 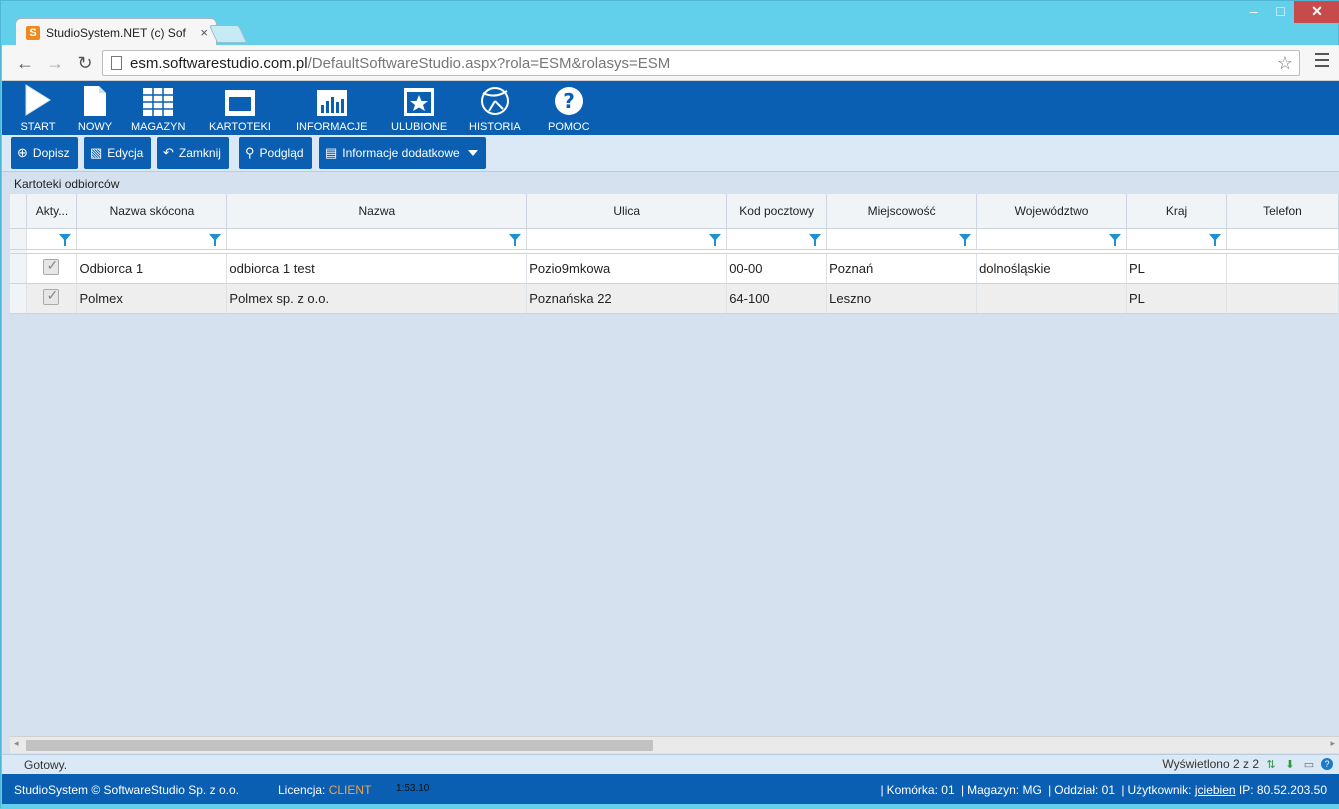 What do you see at coordinates (152, 239) in the screenshot?
I see `filter-cell-short-name` at bounding box center [152, 239].